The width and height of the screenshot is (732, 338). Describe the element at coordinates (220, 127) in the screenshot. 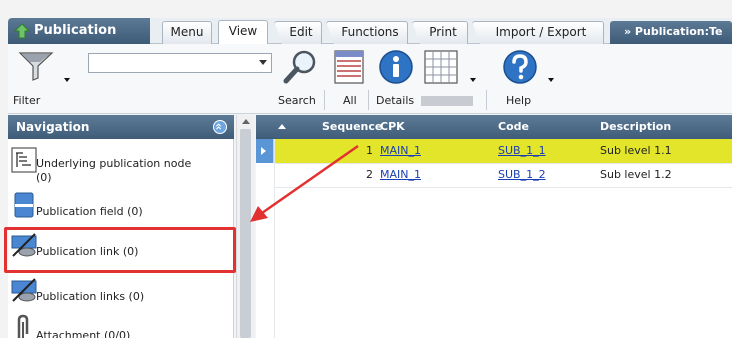

I see `collapse-icon` at that location.